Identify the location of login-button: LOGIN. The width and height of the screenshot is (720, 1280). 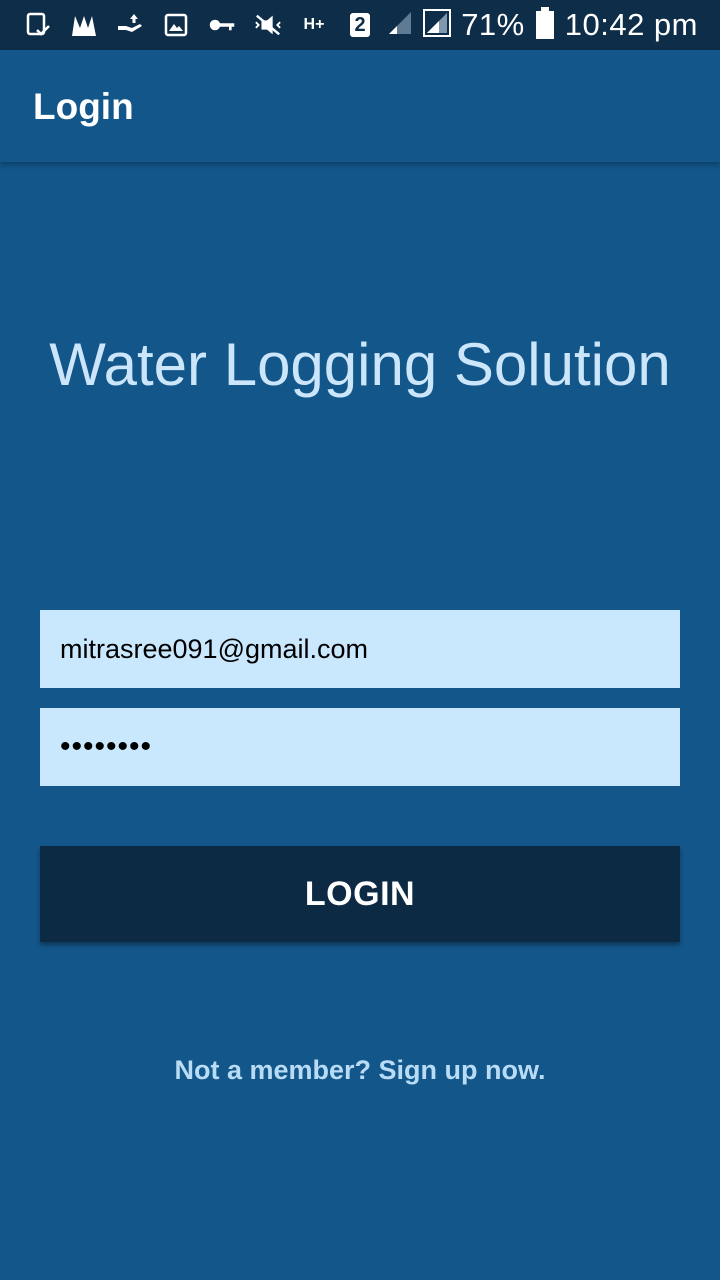
(360, 894).